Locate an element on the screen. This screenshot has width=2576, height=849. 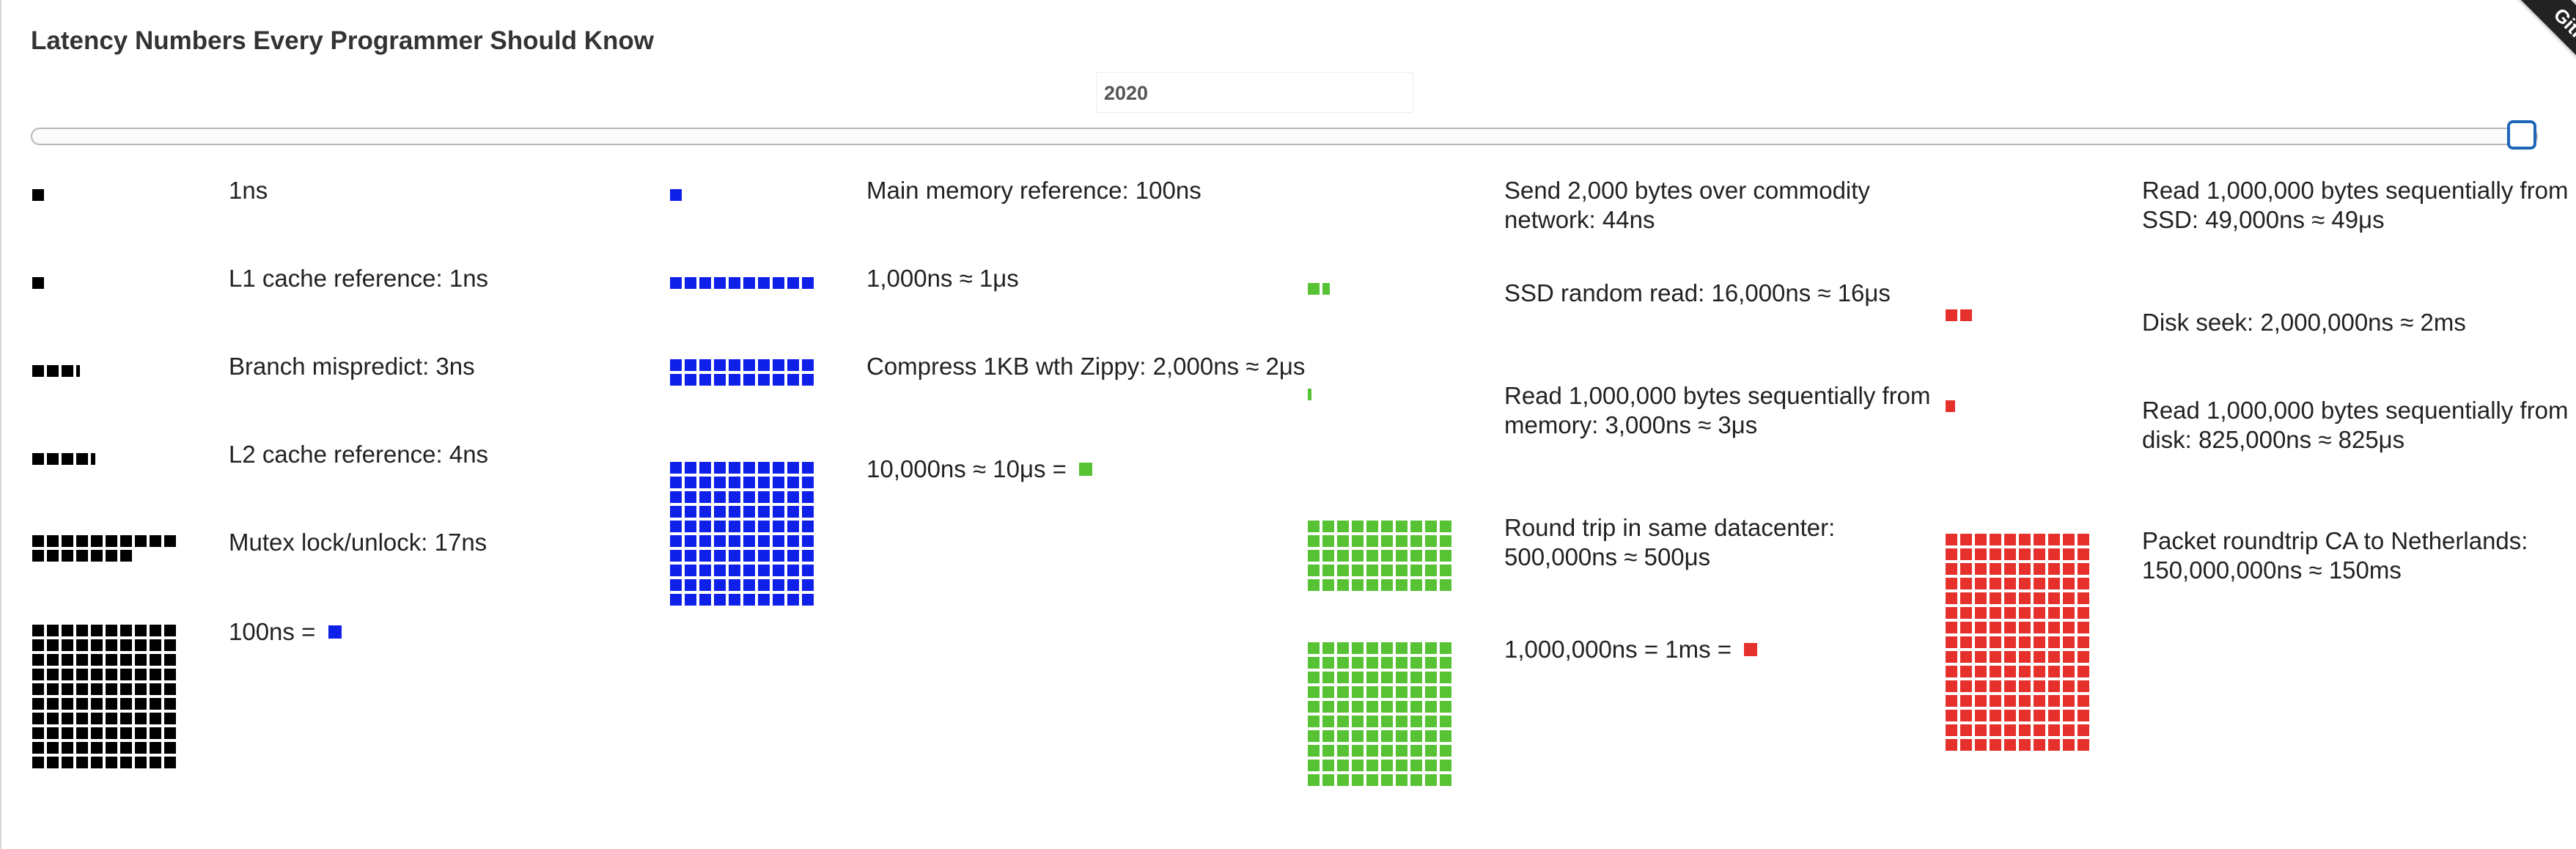
github-ribbon: GitHub is located at coordinates (2535, 40).